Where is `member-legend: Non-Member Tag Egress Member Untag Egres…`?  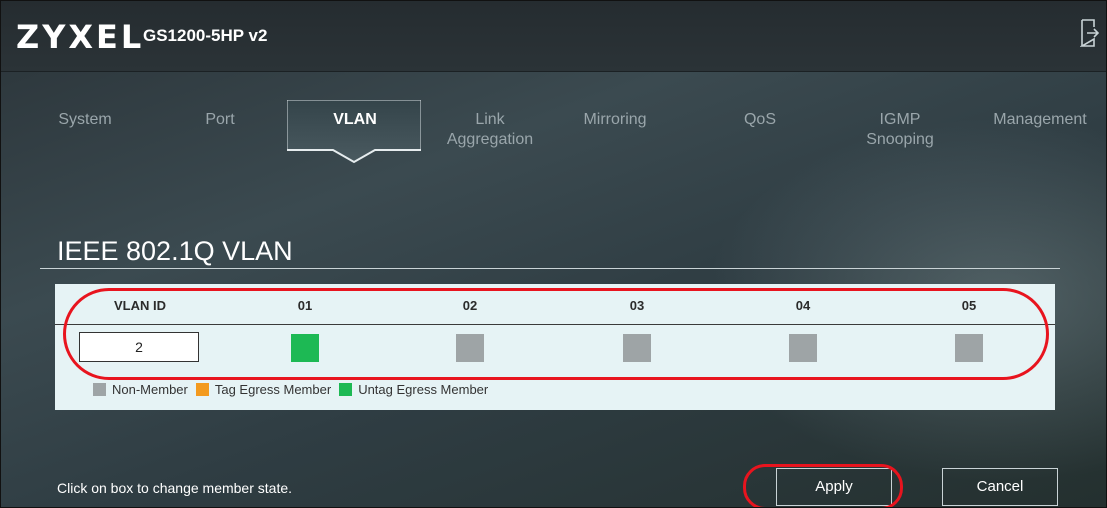
member-legend: Non-Member Tag Egress Member Untag Egres… is located at coordinates (294, 389).